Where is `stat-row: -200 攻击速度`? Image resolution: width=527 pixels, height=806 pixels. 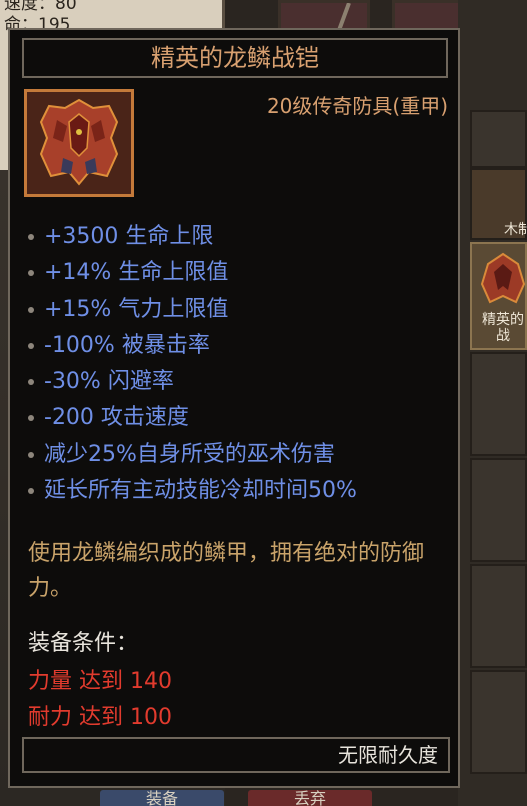 stat-row: -200 攻击速度 is located at coordinates (191, 418).